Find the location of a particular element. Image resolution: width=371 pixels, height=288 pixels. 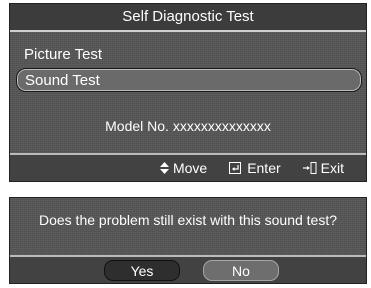

exit-hint: Exit is located at coordinates (323, 168).